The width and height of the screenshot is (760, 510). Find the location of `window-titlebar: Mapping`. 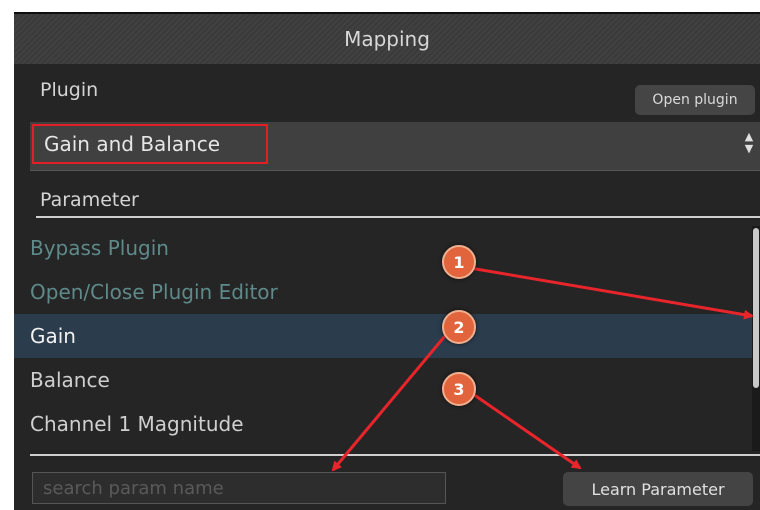

window-titlebar: Mapping is located at coordinates (387, 39).